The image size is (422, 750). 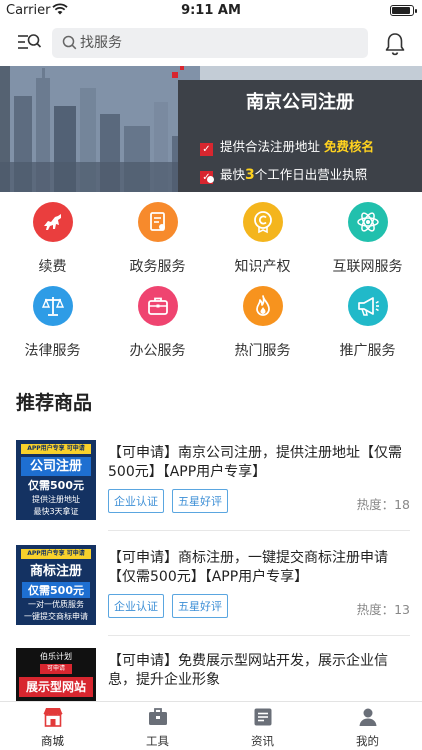 I want to click on thumb-title: 公司注册, so click(x=56, y=466).